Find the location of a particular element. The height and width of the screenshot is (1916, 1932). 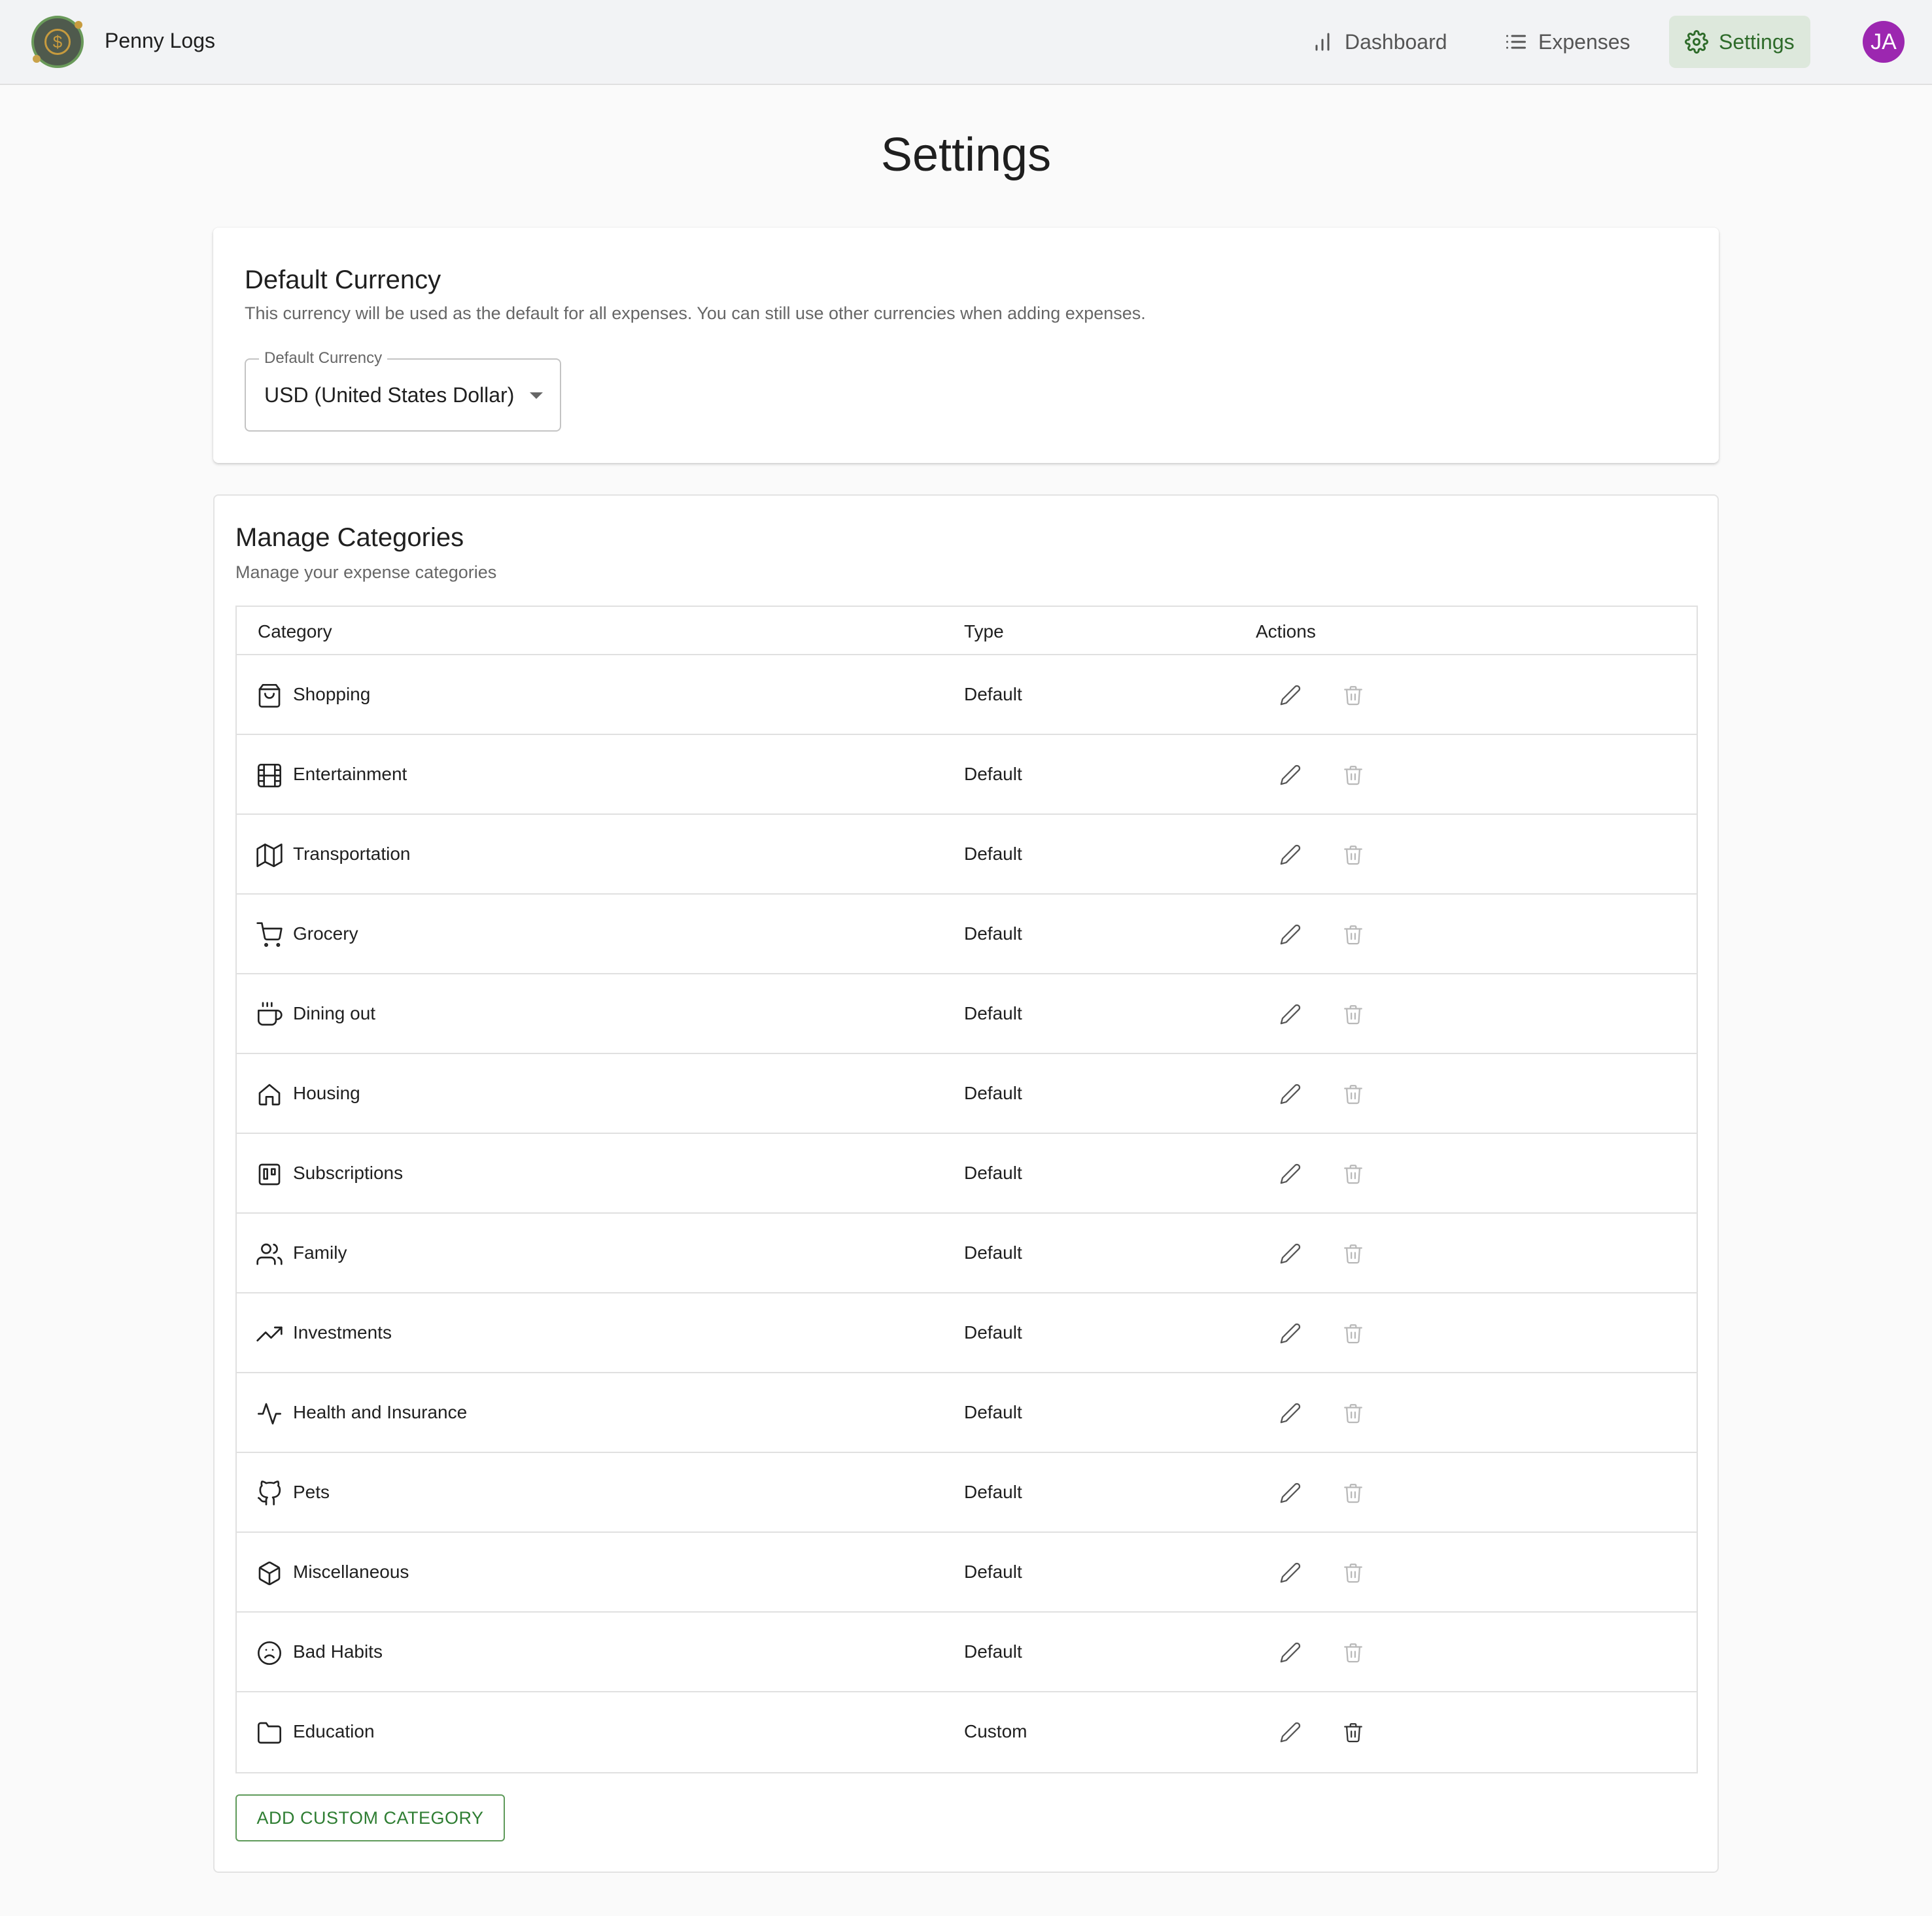

cart-icon-glyph is located at coordinates (269, 934).